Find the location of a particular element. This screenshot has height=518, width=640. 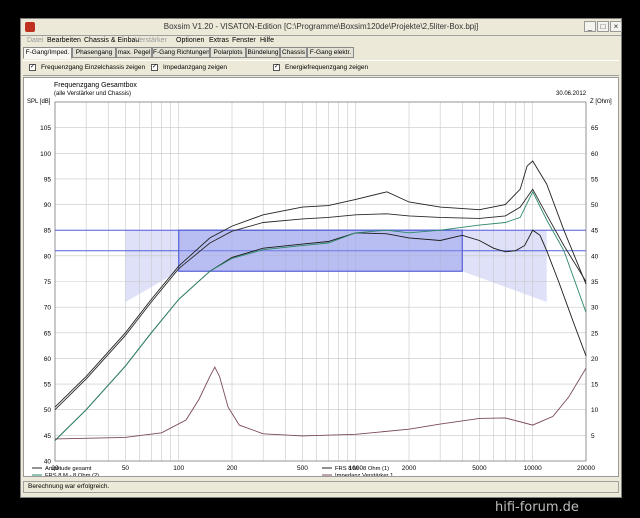

menu-hilfe: Hilfe is located at coordinates (267, 40).